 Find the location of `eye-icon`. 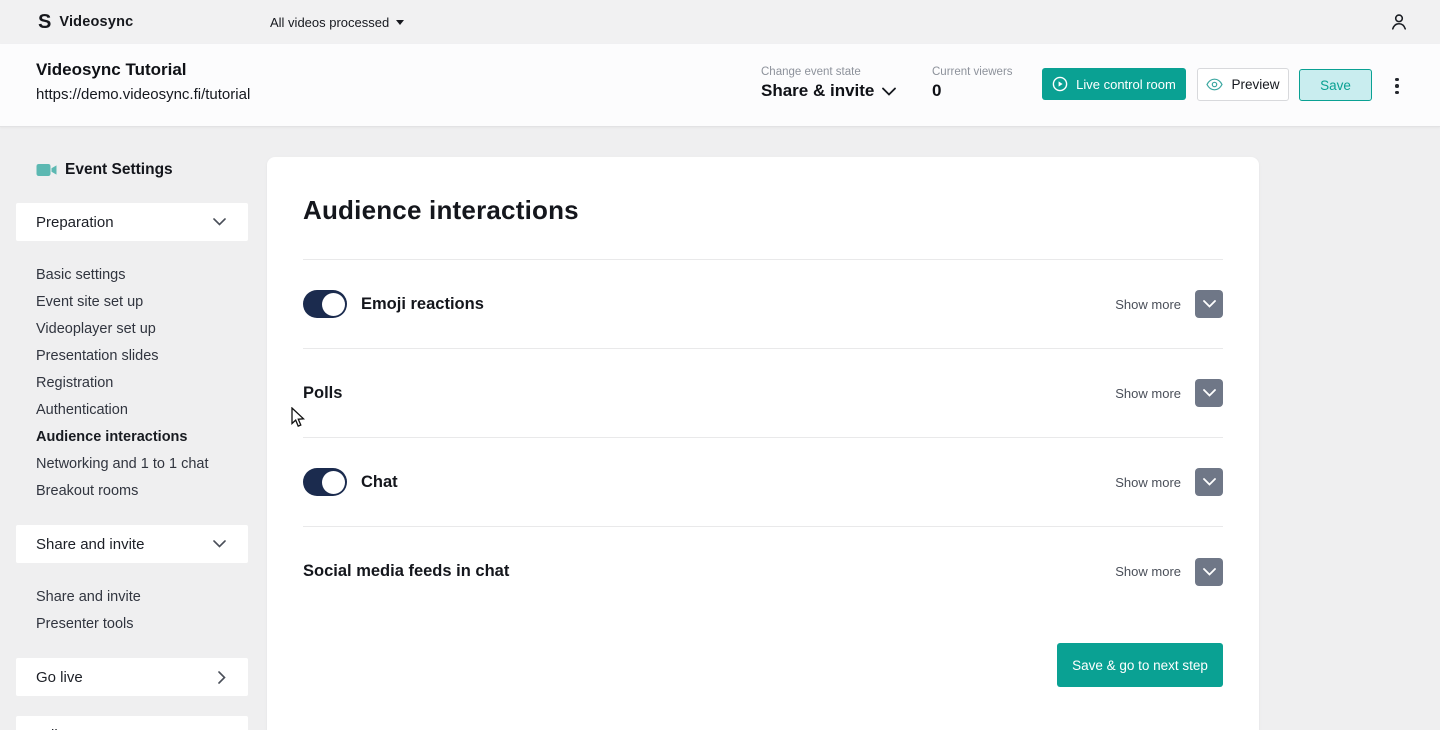

eye-icon is located at coordinates (1215, 84).